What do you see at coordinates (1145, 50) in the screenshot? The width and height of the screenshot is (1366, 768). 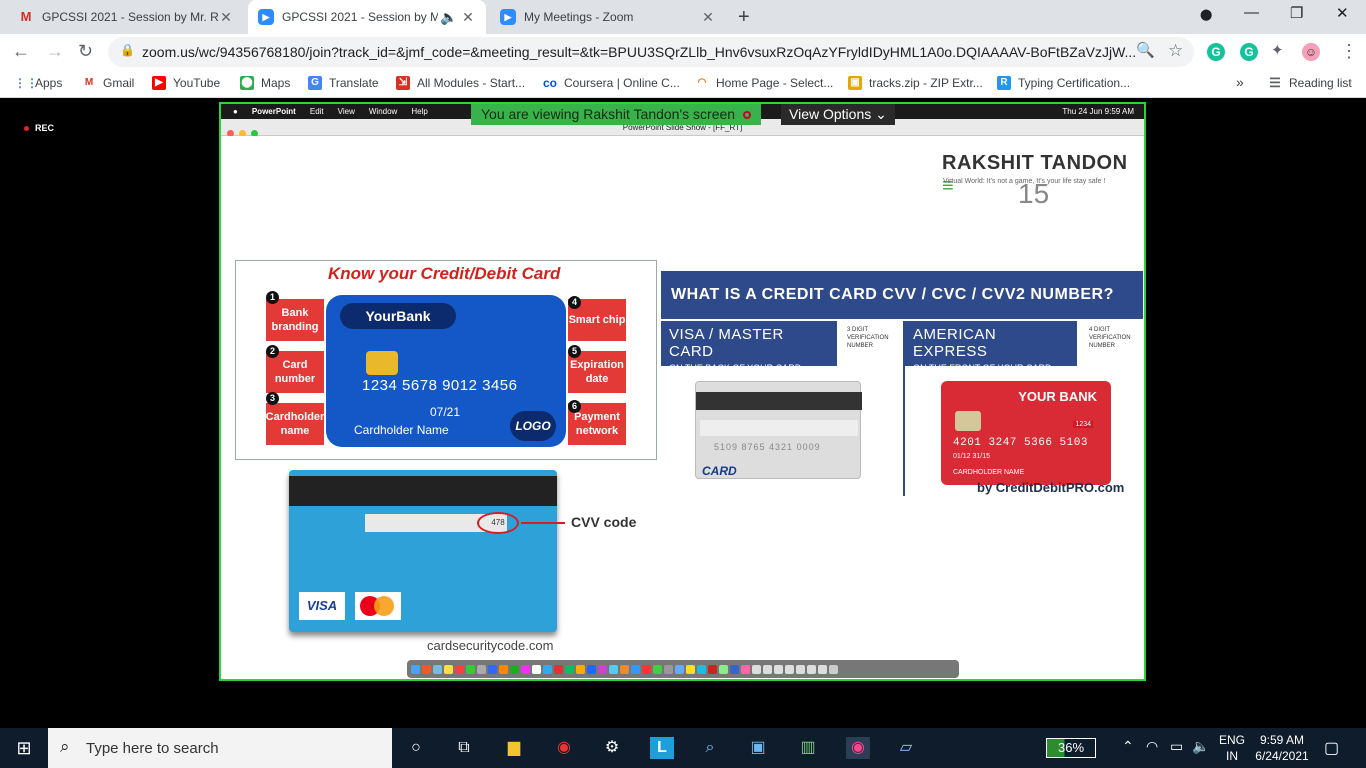 I see `zoom-lens-icon: 🔍` at bounding box center [1145, 50].